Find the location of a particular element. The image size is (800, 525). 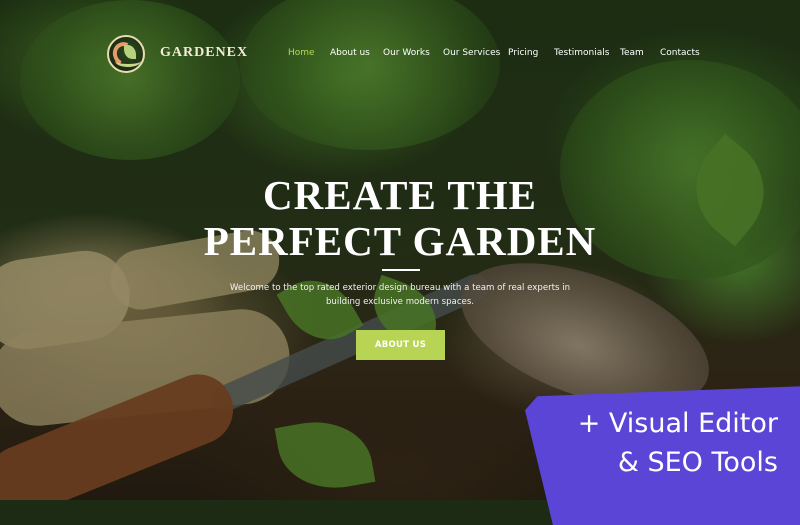

promo-text-line: & SEO Tools is located at coordinates (697, 462).